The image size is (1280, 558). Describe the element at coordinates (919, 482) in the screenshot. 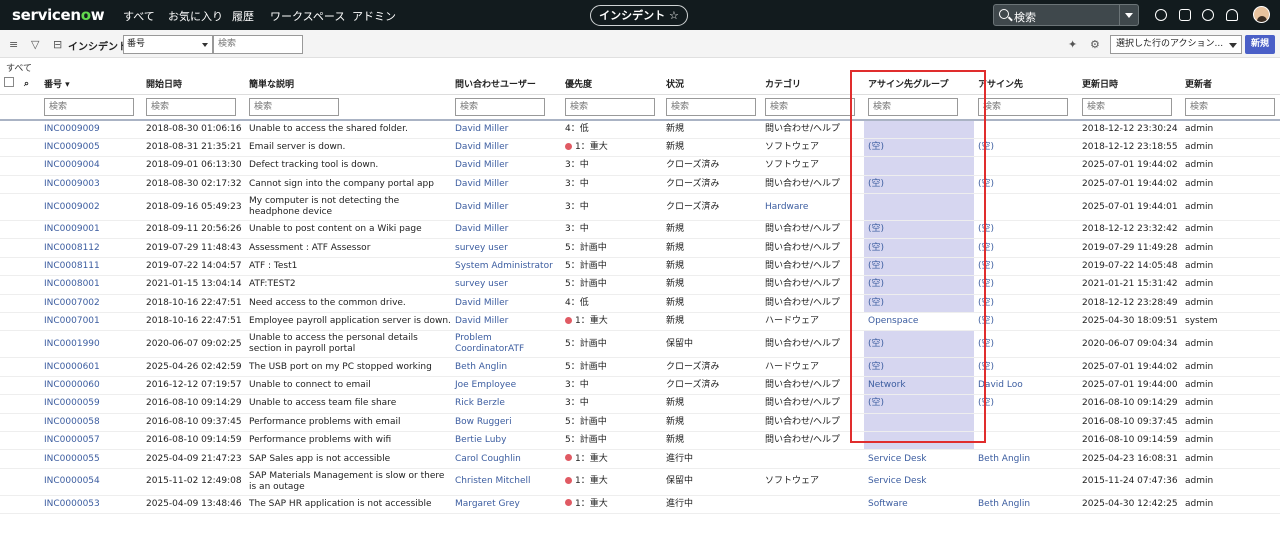

I see `cell-assignment-group: Service Desk` at that location.